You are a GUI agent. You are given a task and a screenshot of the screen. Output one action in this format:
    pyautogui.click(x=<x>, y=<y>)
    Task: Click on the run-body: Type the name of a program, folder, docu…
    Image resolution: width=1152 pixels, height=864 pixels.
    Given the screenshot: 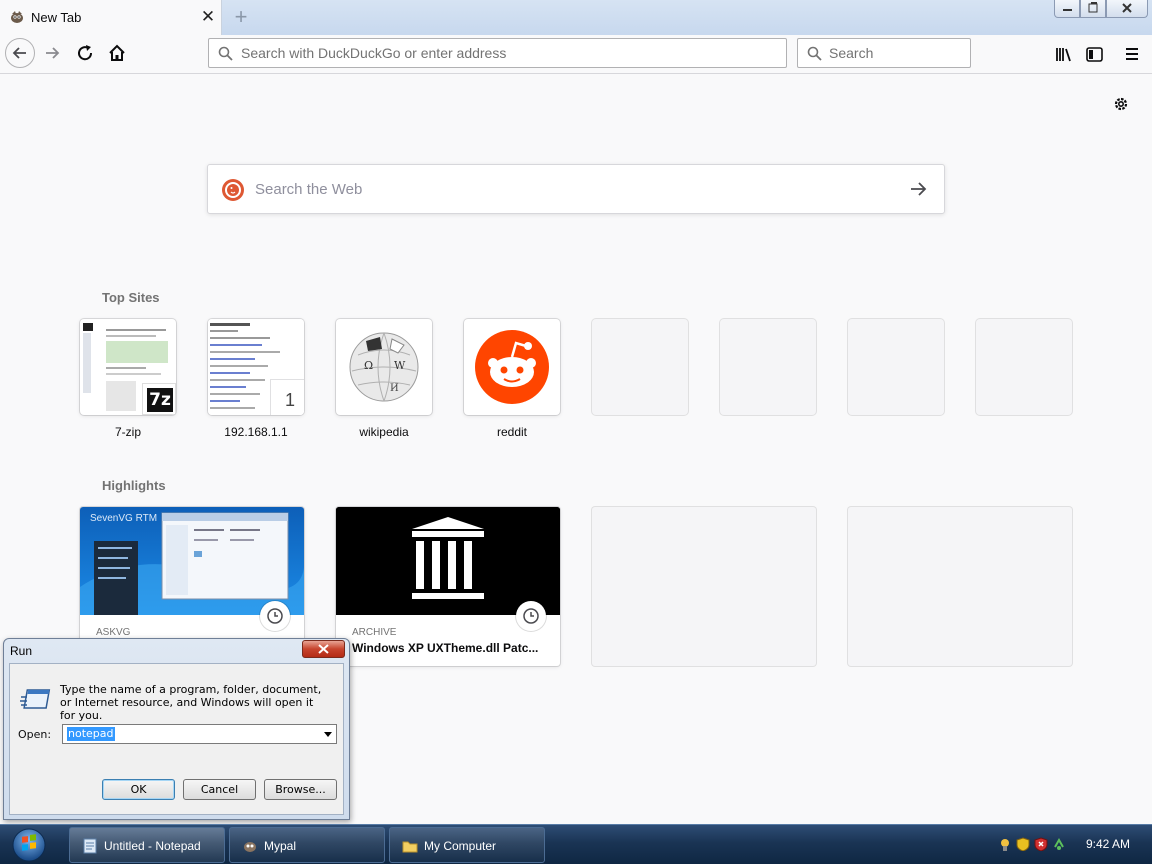 What is the action you would take?
    pyautogui.click(x=176, y=739)
    